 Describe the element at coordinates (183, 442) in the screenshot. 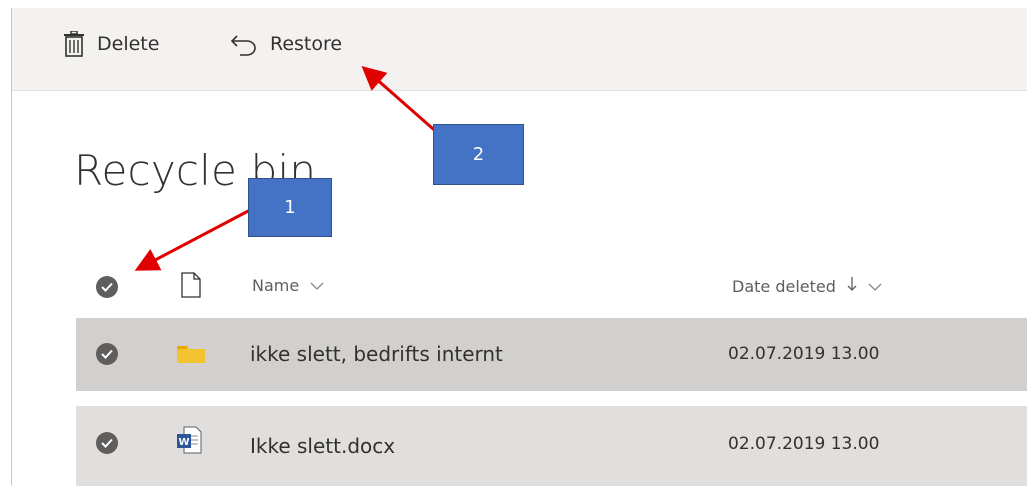

I see `svg-text: W` at that location.